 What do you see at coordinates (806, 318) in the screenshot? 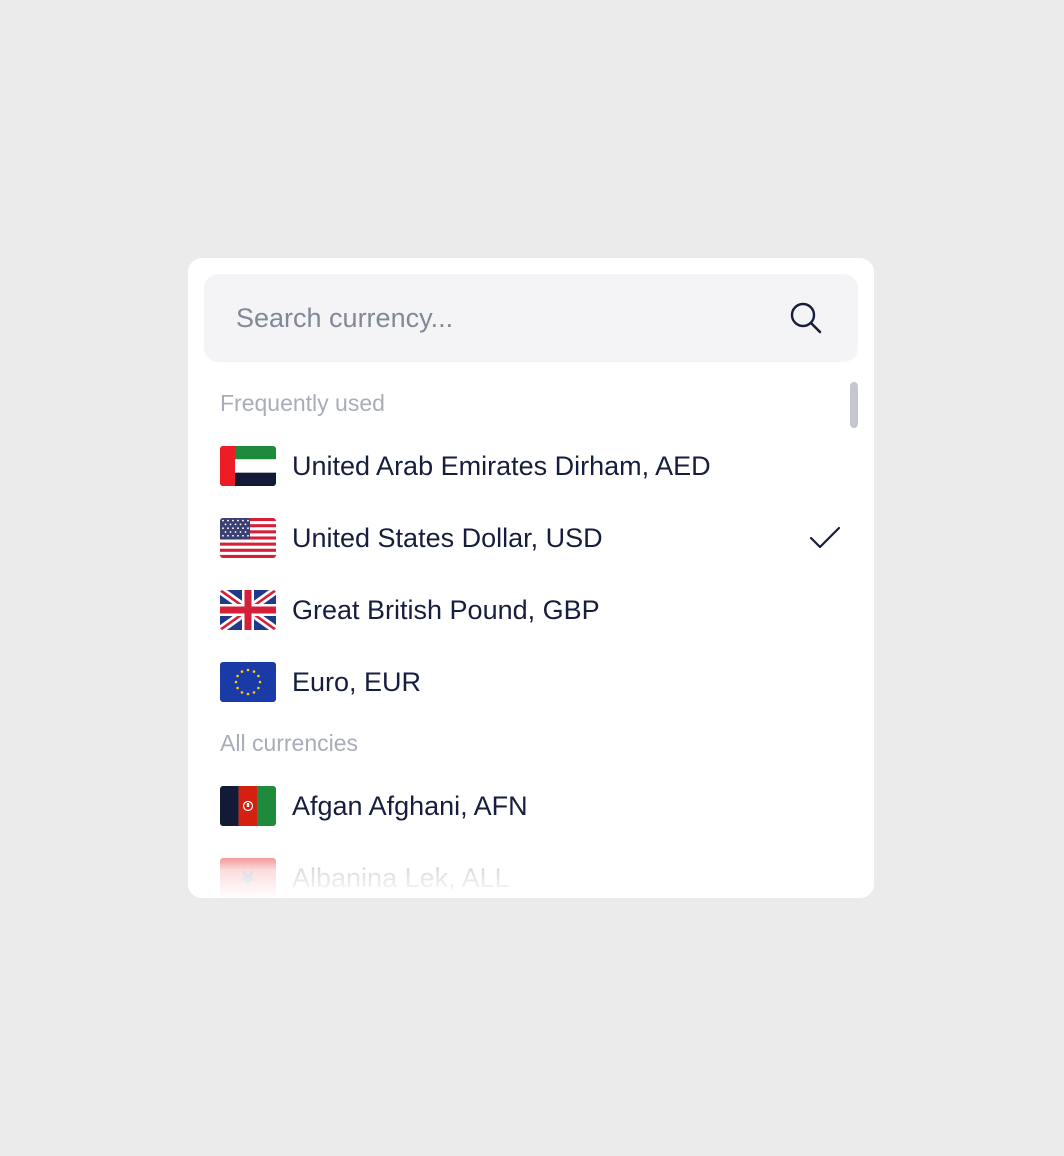
I see `search-icon` at bounding box center [806, 318].